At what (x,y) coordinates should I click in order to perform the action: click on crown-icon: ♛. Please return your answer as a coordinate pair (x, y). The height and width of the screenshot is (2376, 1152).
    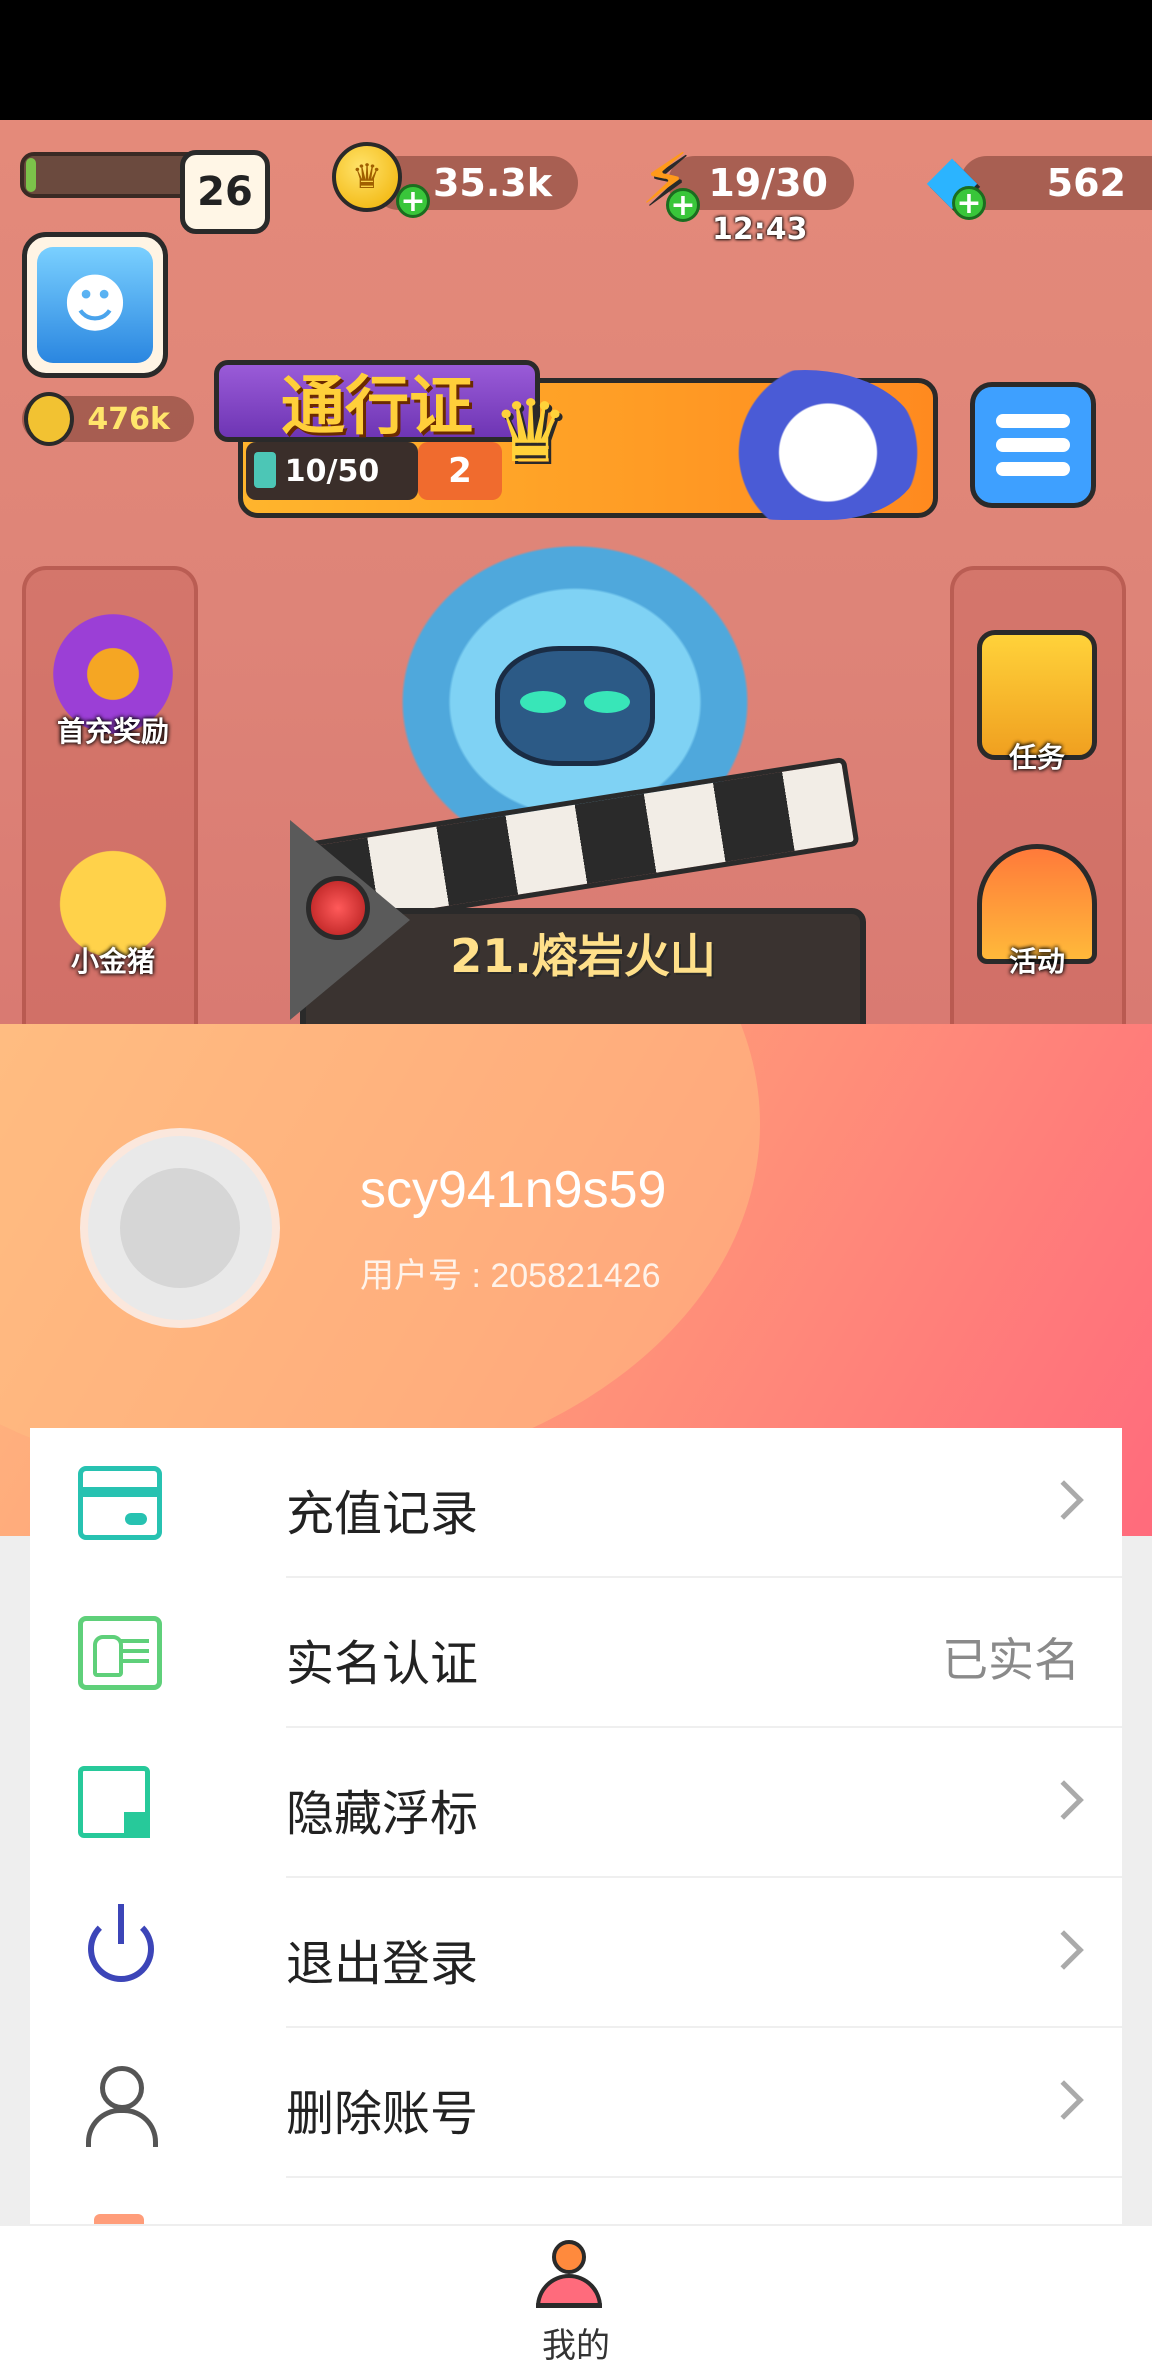
    Looking at the image, I should click on (531, 432).